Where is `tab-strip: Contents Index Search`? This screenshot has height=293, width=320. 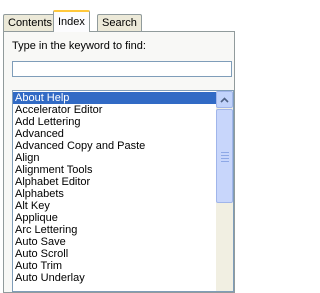 tab-strip: Contents Index Search is located at coordinates (118, 21).